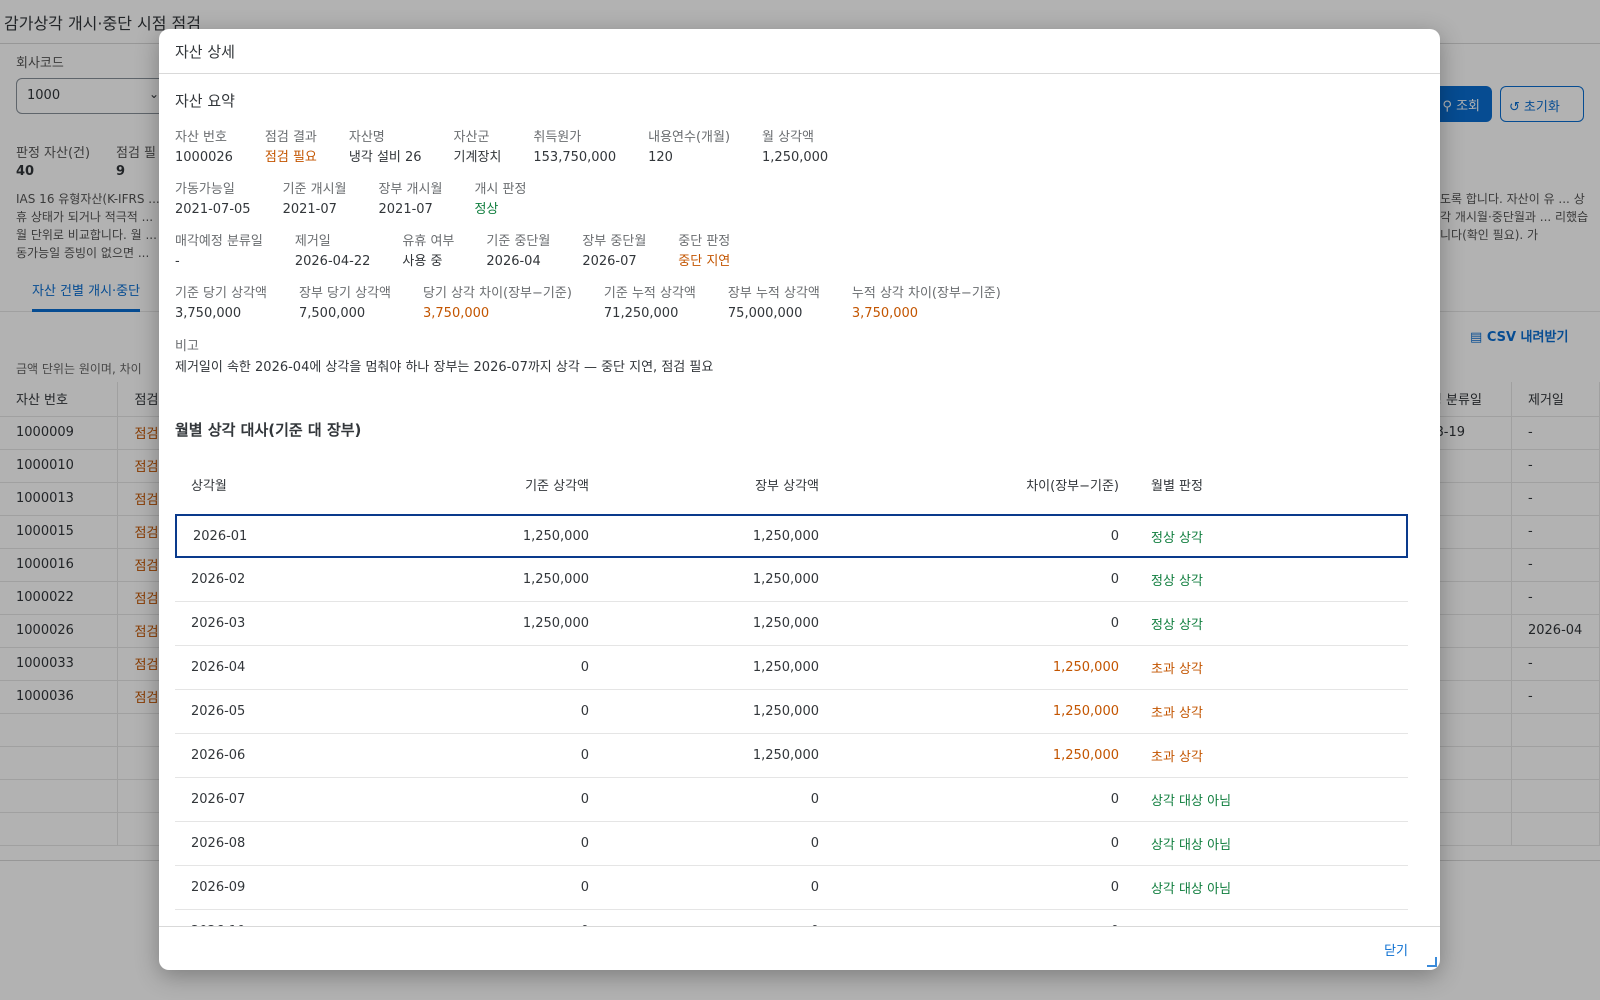 Image resolution: width=1600 pixels, height=1000 pixels. What do you see at coordinates (985, 484) in the screenshot?
I see `col-diff: 차이(장부−기준)` at bounding box center [985, 484].